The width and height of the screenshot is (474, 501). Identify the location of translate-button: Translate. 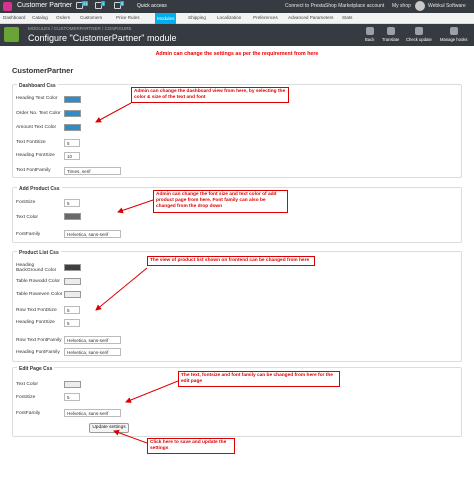
(390, 34).